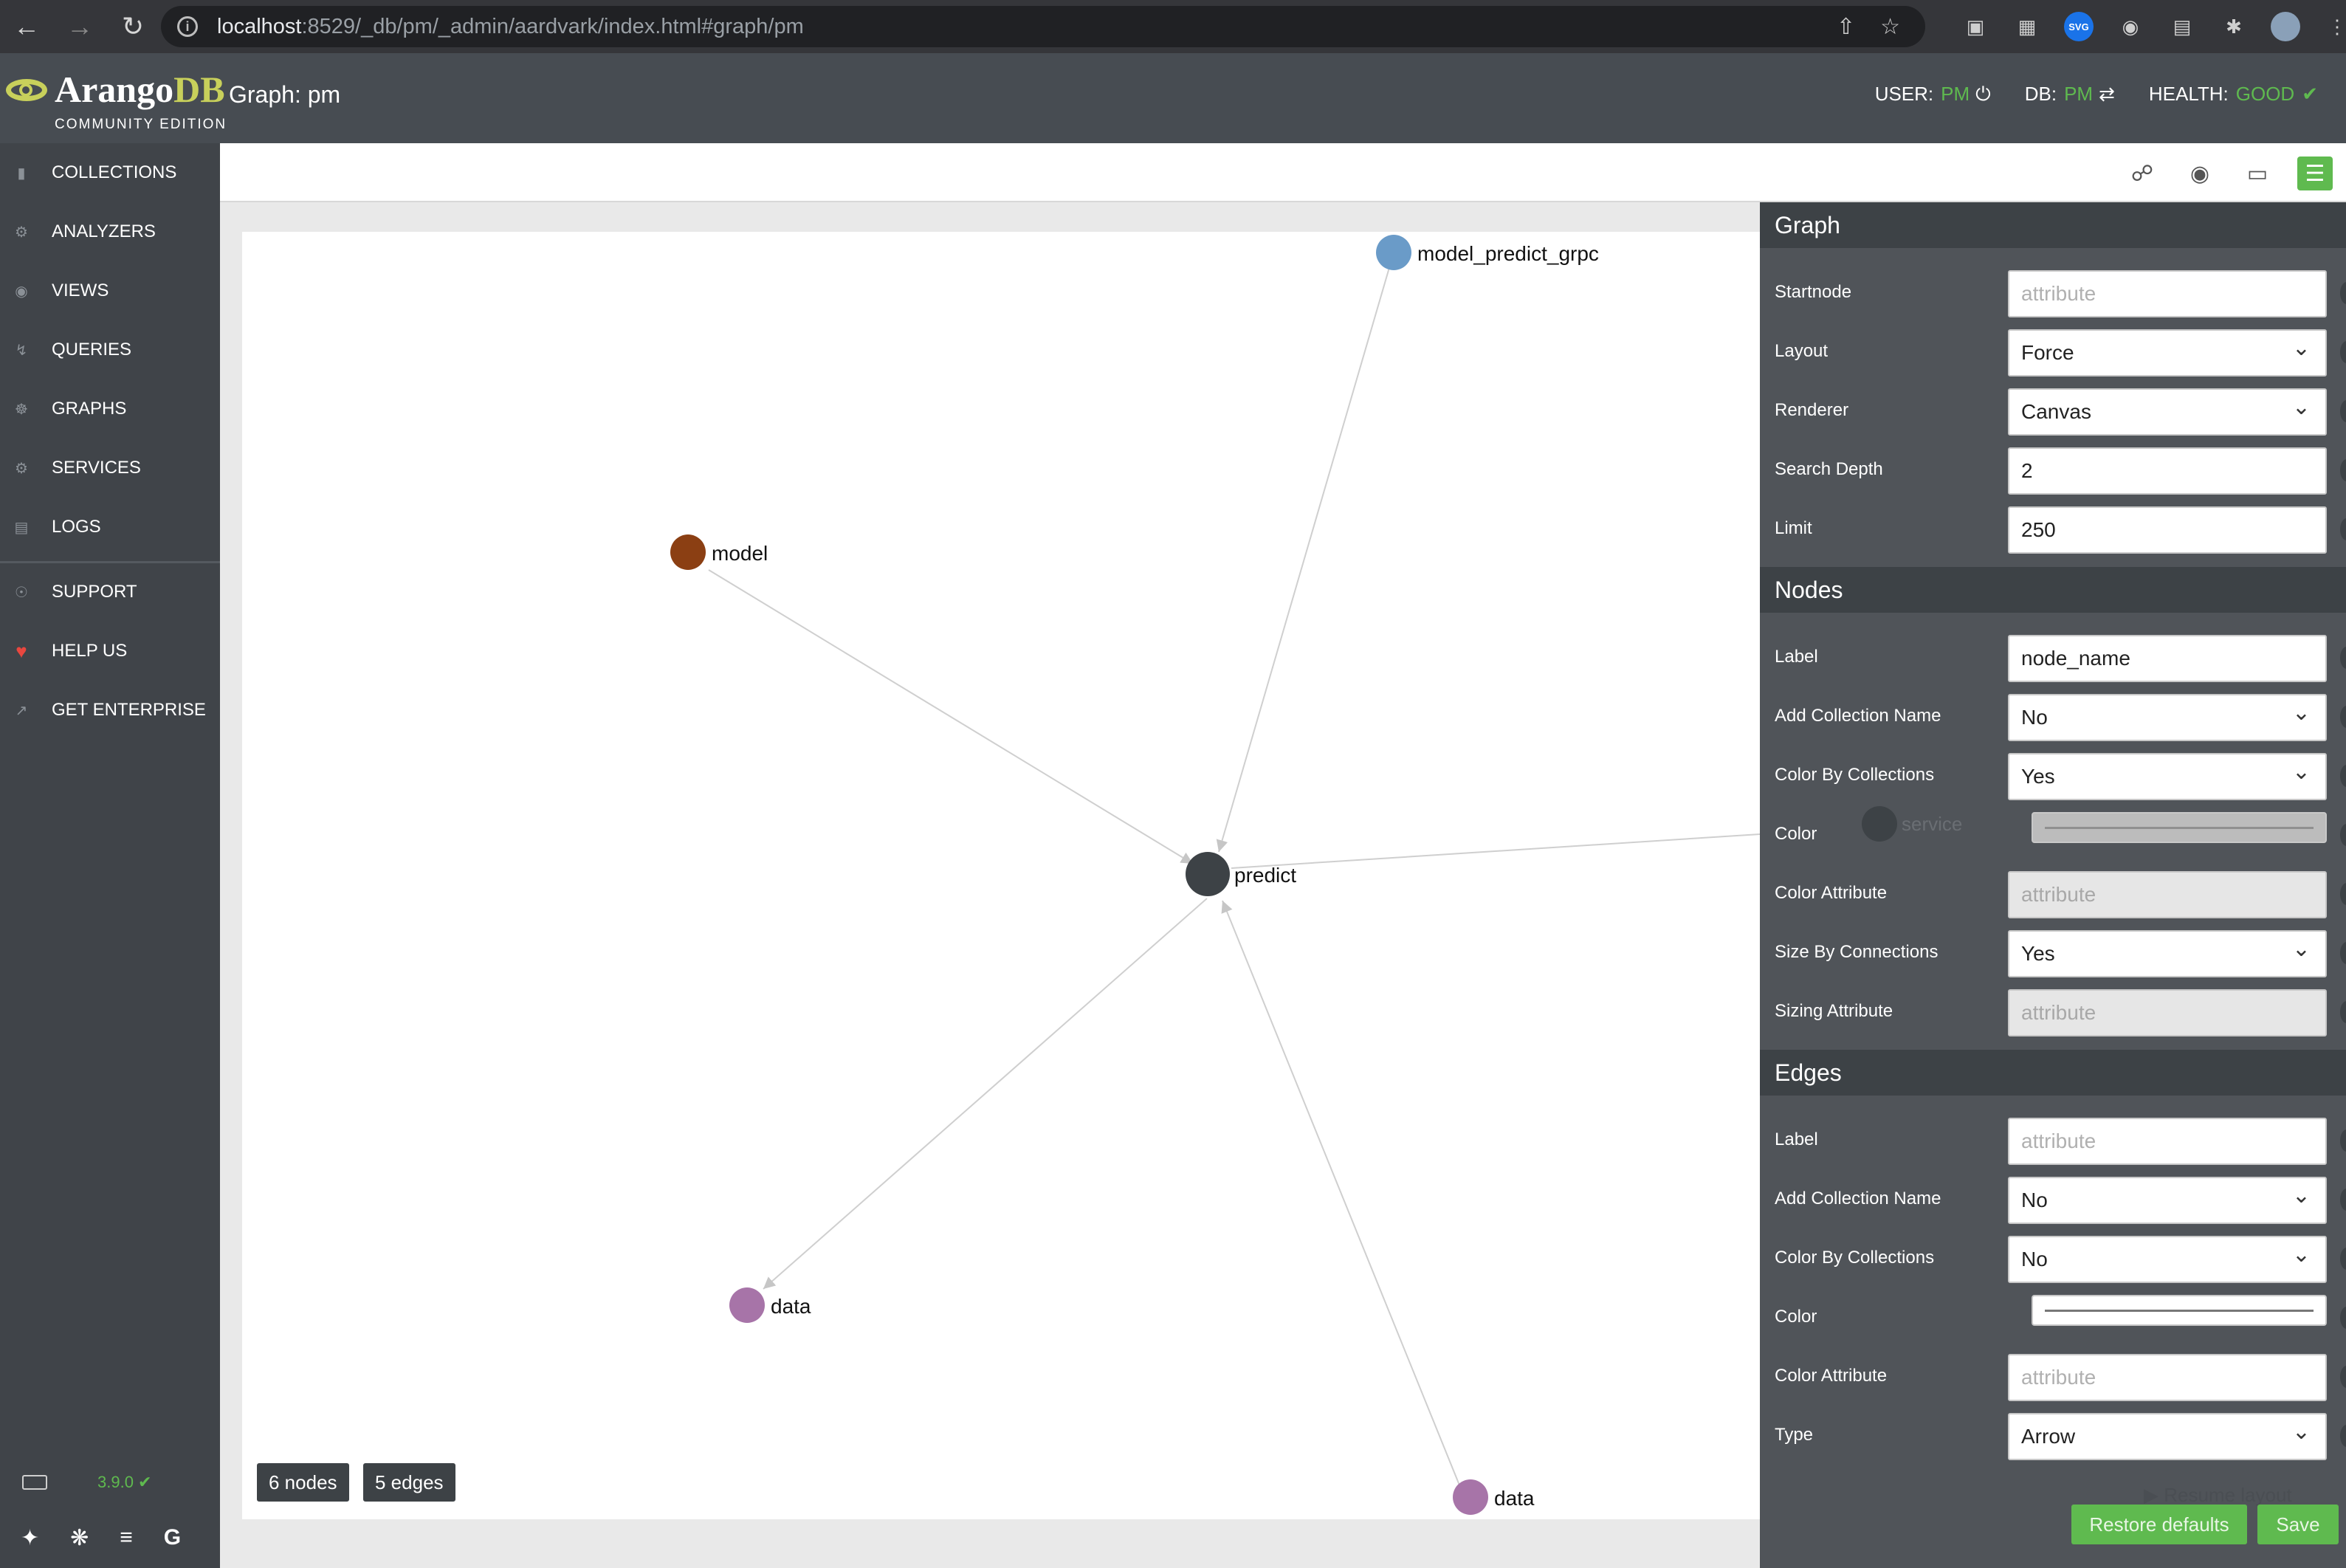 The height and width of the screenshot is (1568, 2346). I want to click on resume-layout-button: ▶ Resume layout, so click(2218, 1495).